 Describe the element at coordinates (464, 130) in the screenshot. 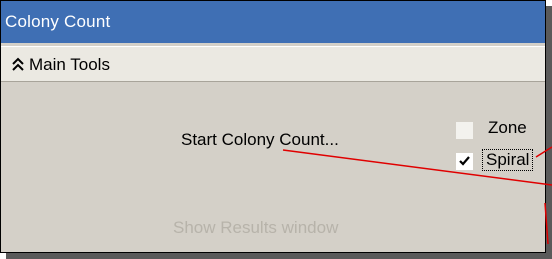

I see `zone-checkbox` at that location.